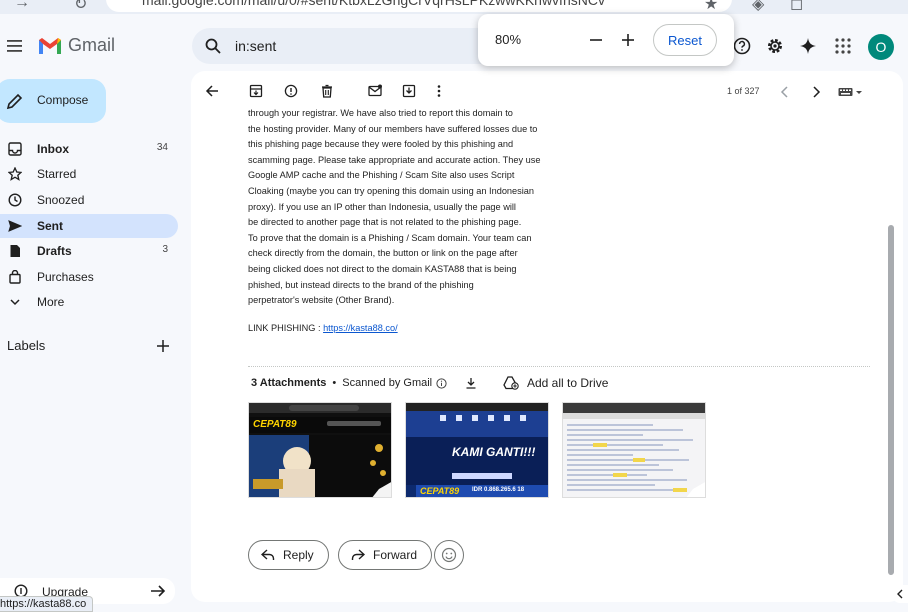 This screenshot has width=908, height=612. Describe the element at coordinates (900, 594) in the screenshot. I see `side-panel-toggle` at that location.